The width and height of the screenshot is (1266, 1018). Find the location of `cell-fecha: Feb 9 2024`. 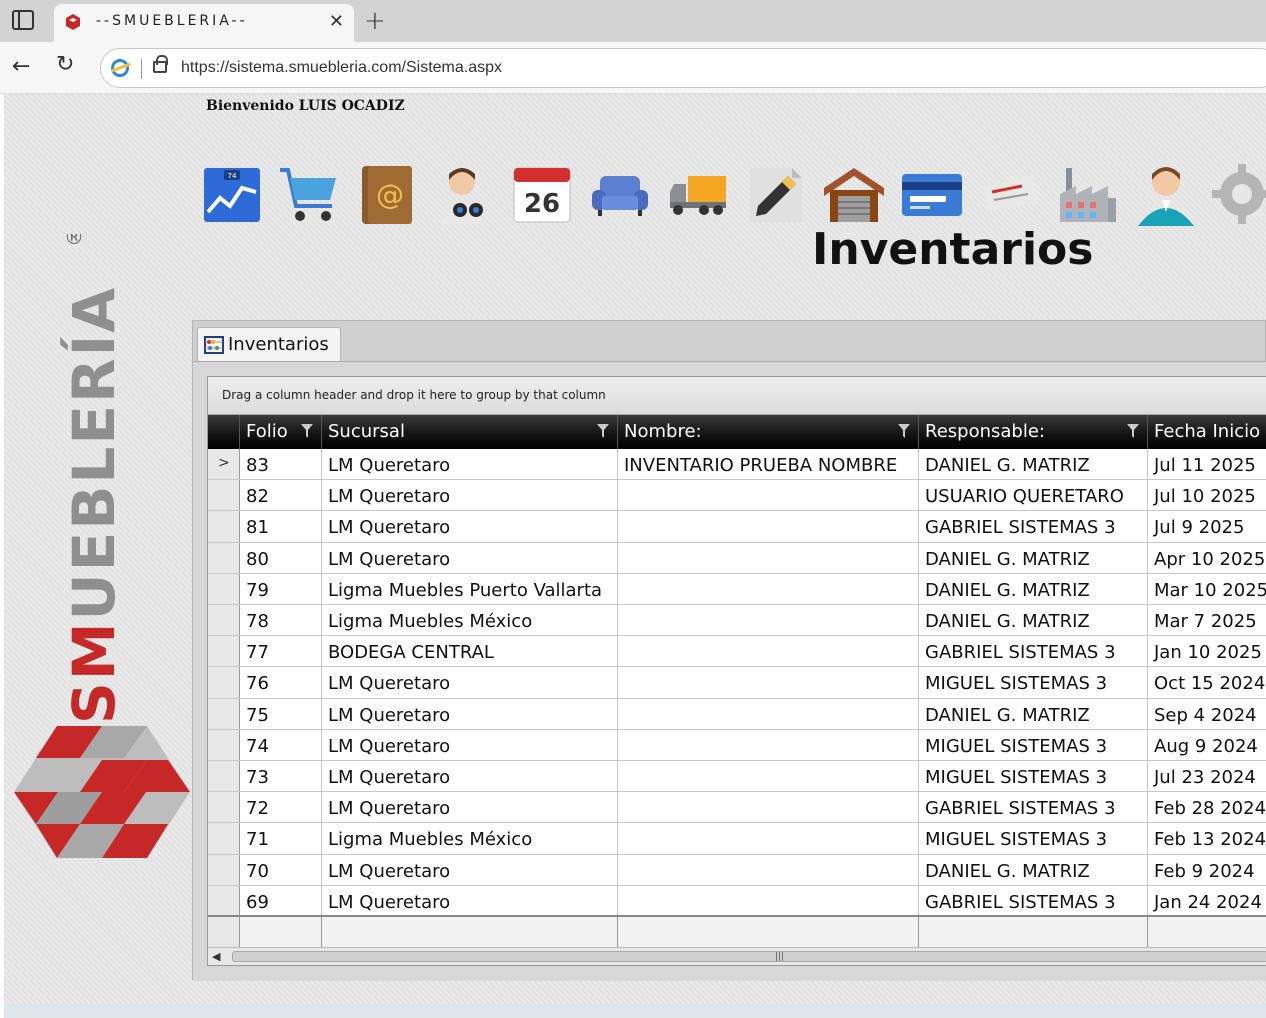

cell-fecha: Feb 9 2024 is located at coordinates (1207, 870).